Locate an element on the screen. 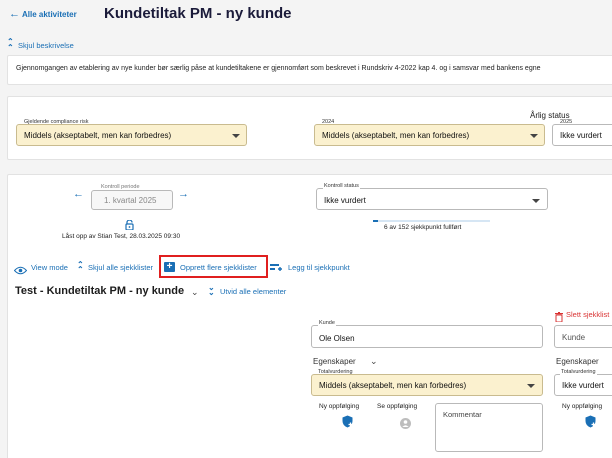 Image resolution: width=612 pixels, height=458 pixels. progress-track is located at coordinates (431, 221).